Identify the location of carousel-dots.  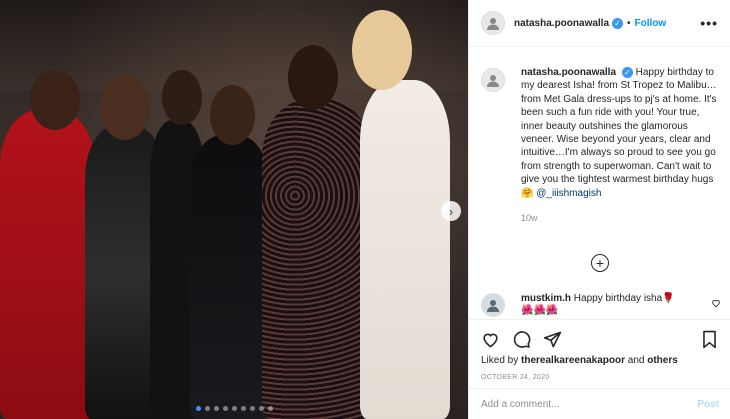
(234, 408).